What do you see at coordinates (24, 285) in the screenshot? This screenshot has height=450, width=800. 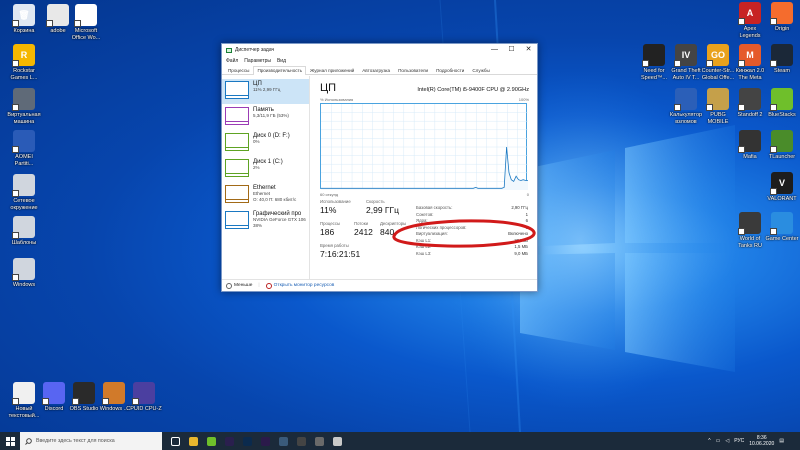 I see `desktop-icon-label: Windows` at bounding box center [24, 285].